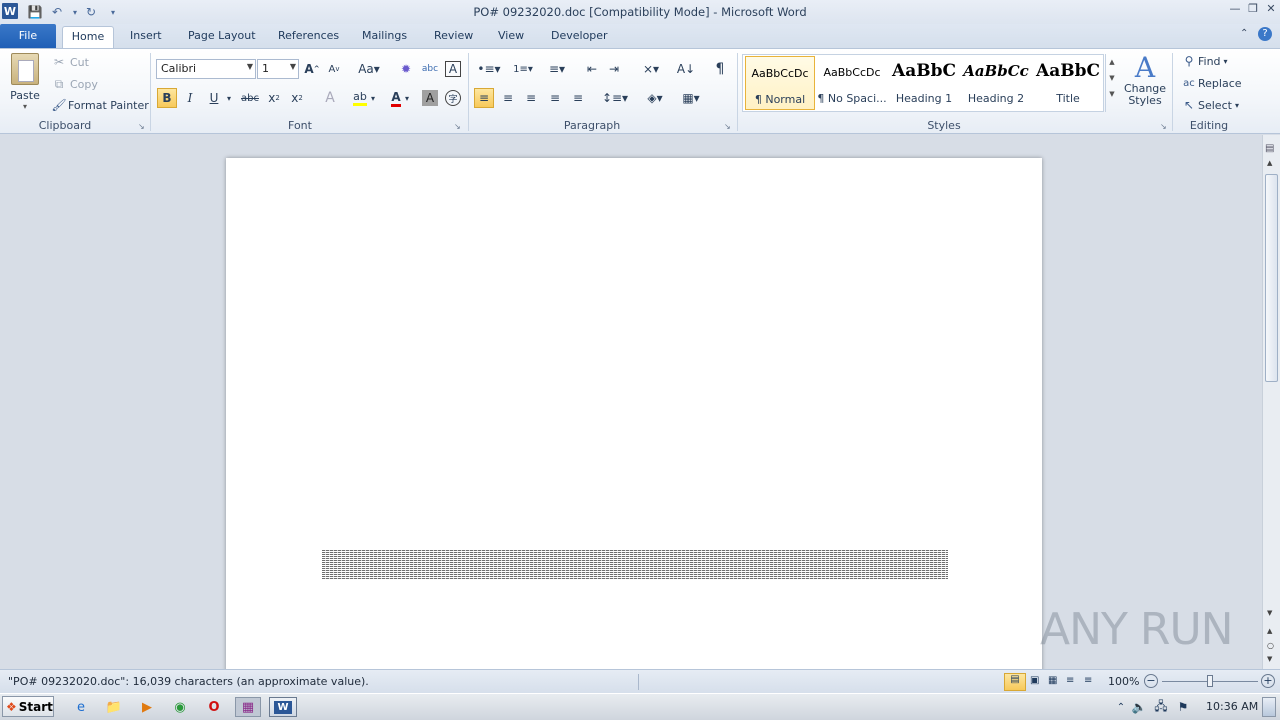  I want to click on borders-icon: ▦▾, so click(691, 98).